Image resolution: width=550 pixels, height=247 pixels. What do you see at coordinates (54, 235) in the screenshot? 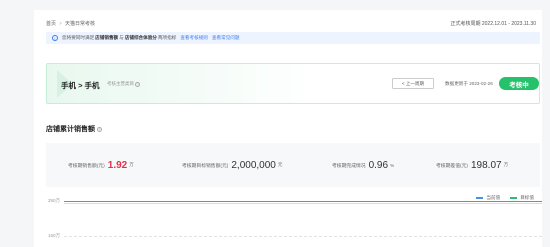
I see `y-tick-label: 150万` at bounding box center [54, 235].